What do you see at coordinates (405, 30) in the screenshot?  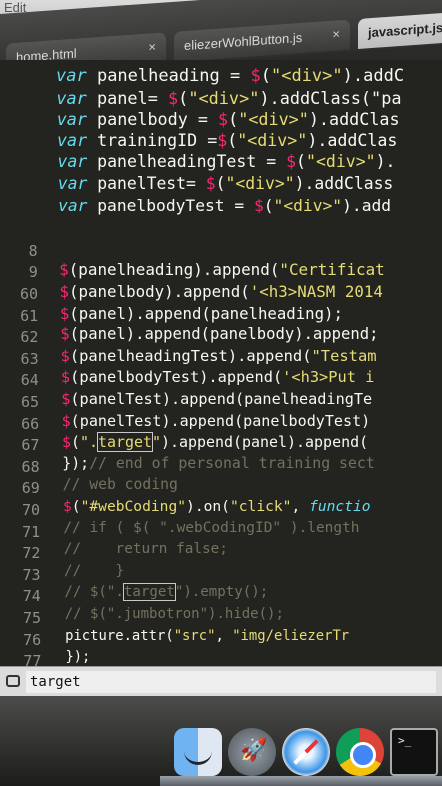 I see `tab-label: javascript.js` at bounding box center [405, 30].